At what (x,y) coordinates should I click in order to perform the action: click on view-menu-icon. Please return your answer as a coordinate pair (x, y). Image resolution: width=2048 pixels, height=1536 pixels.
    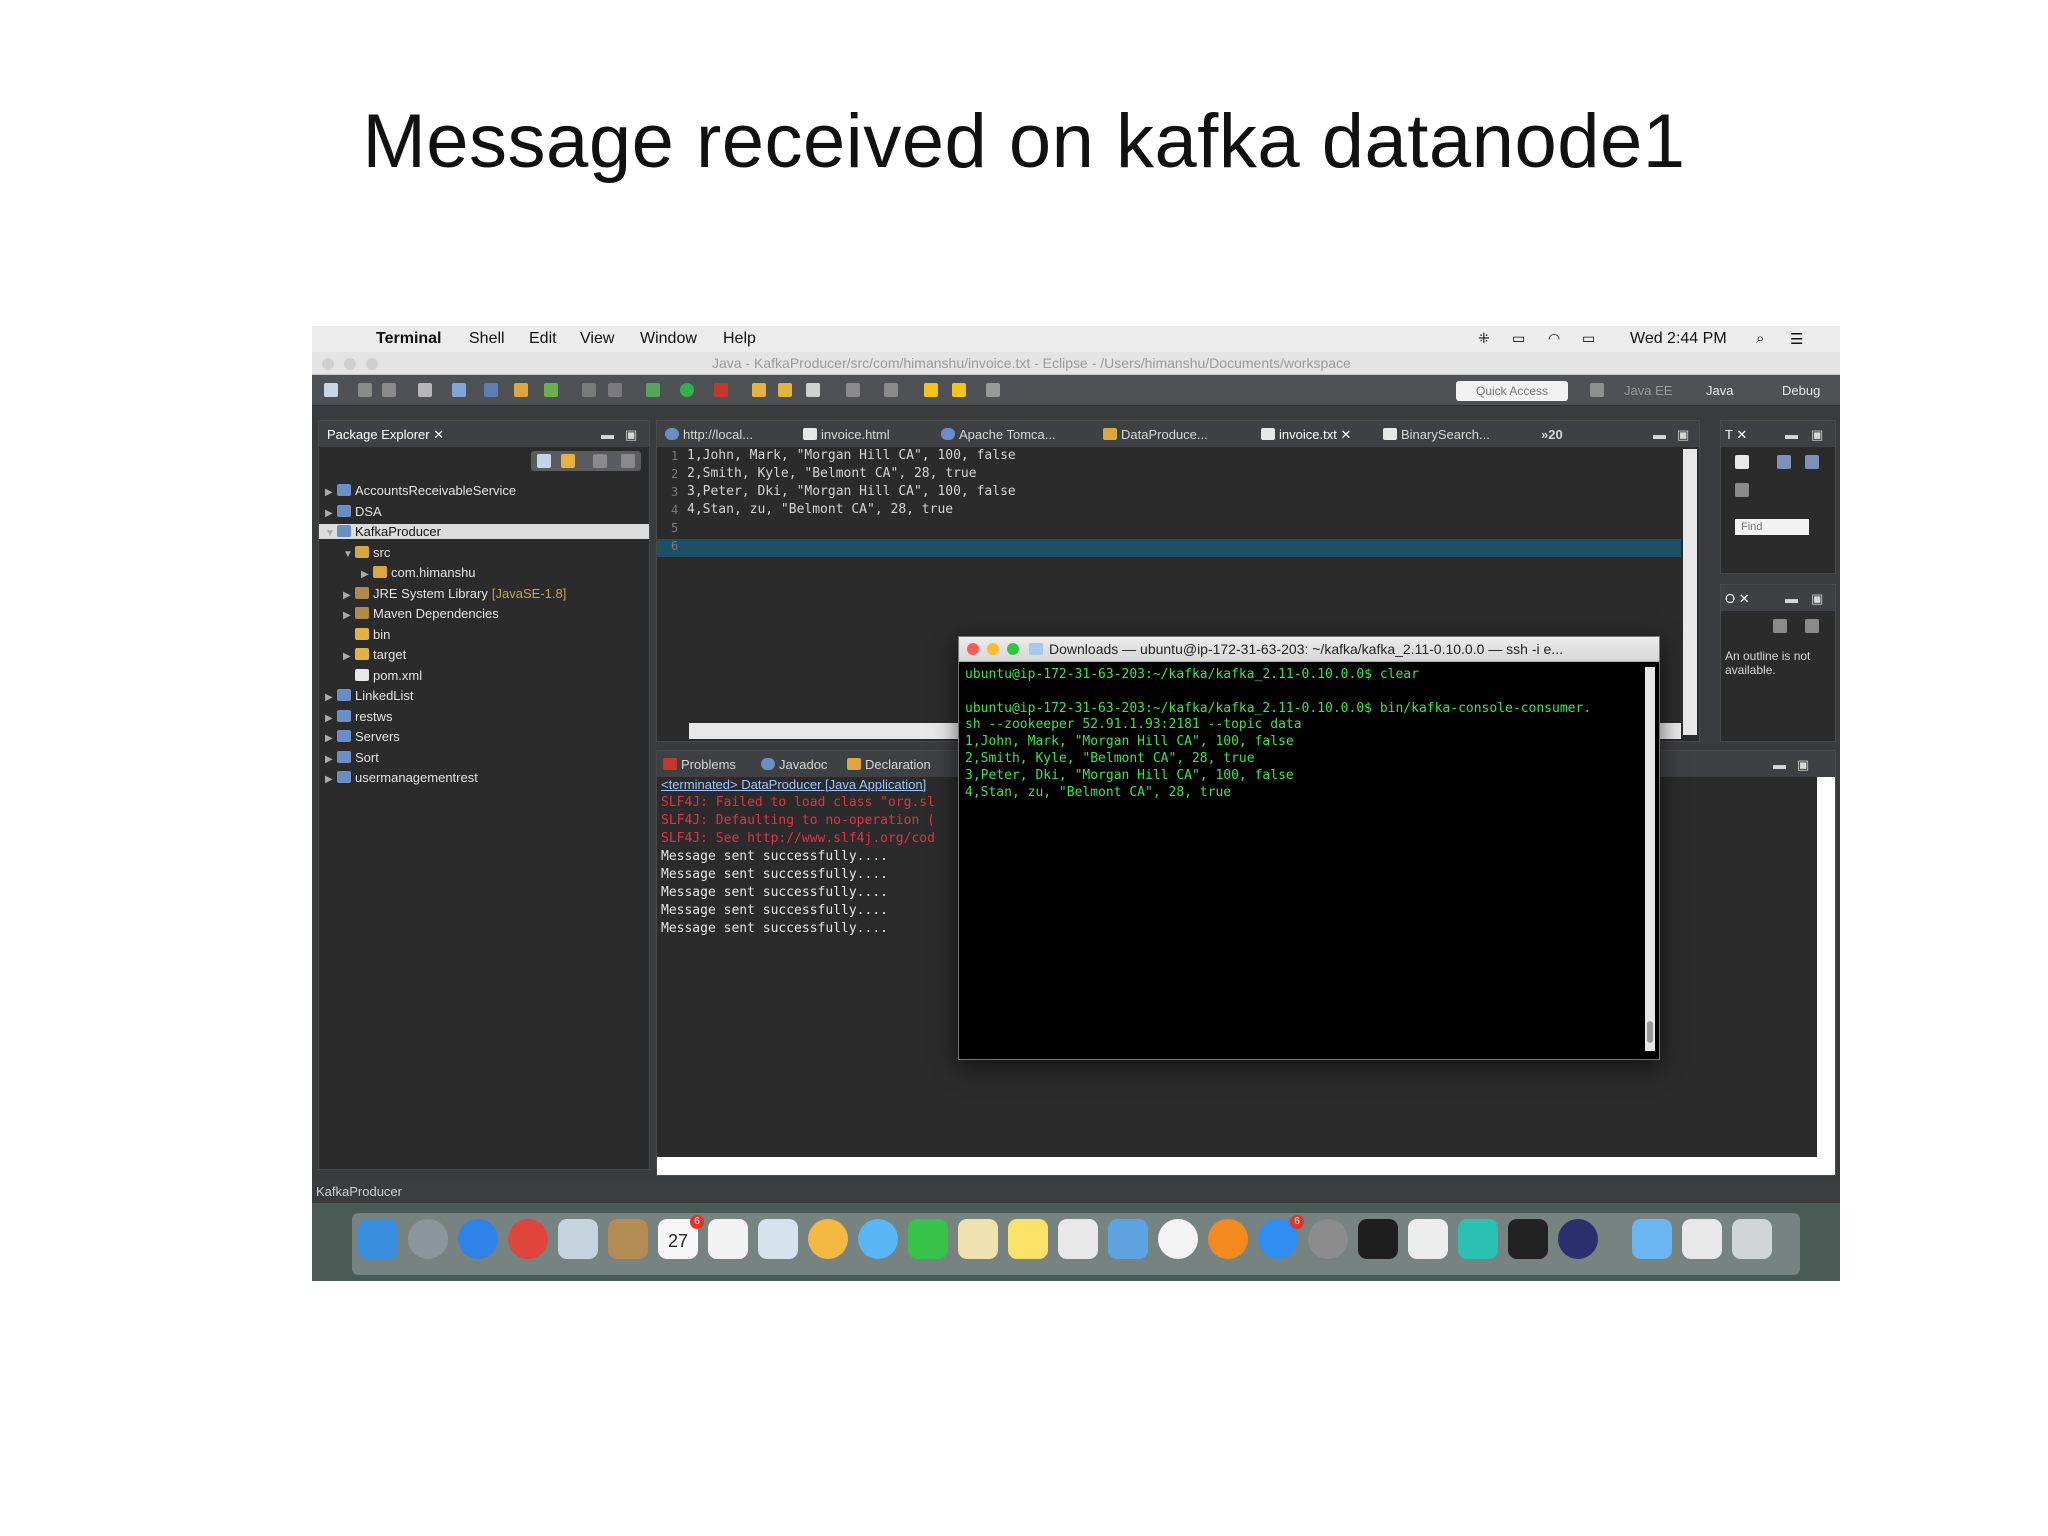
    Looking at the image, I should click on (628, 461).